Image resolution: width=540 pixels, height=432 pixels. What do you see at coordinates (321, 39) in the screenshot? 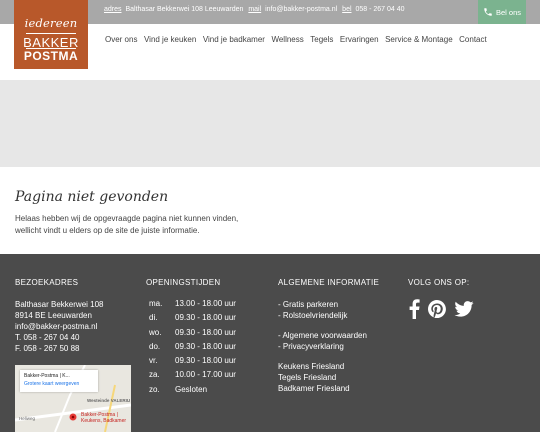
I see `nav-item-tegels: Tegels` at bounding box center [321, 39].